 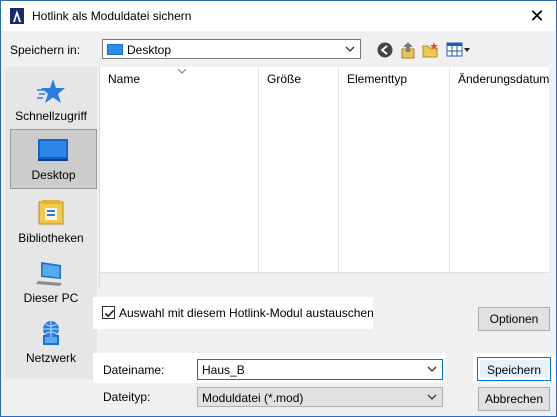 I want to click on close-icon: ✕, so click(x=537, y=16).